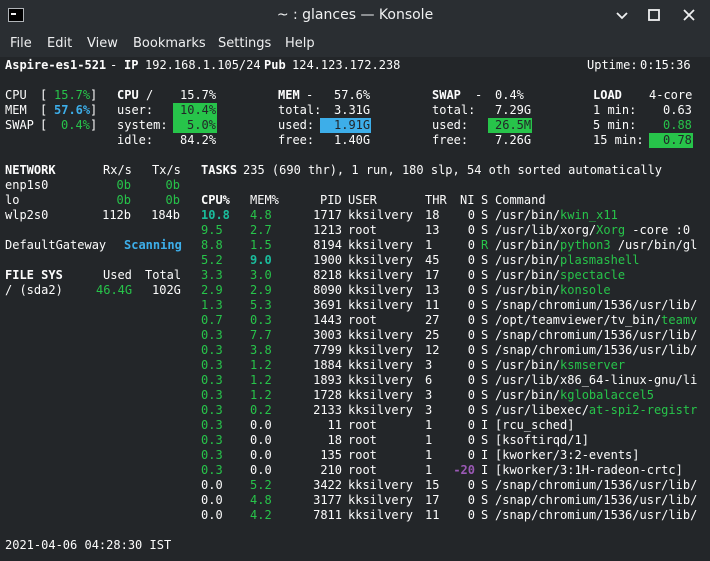  What do you see at coordinates (534, 425) in the screenshot?
I see `command: [rcu_sched]` at bounding box center [534, 425].